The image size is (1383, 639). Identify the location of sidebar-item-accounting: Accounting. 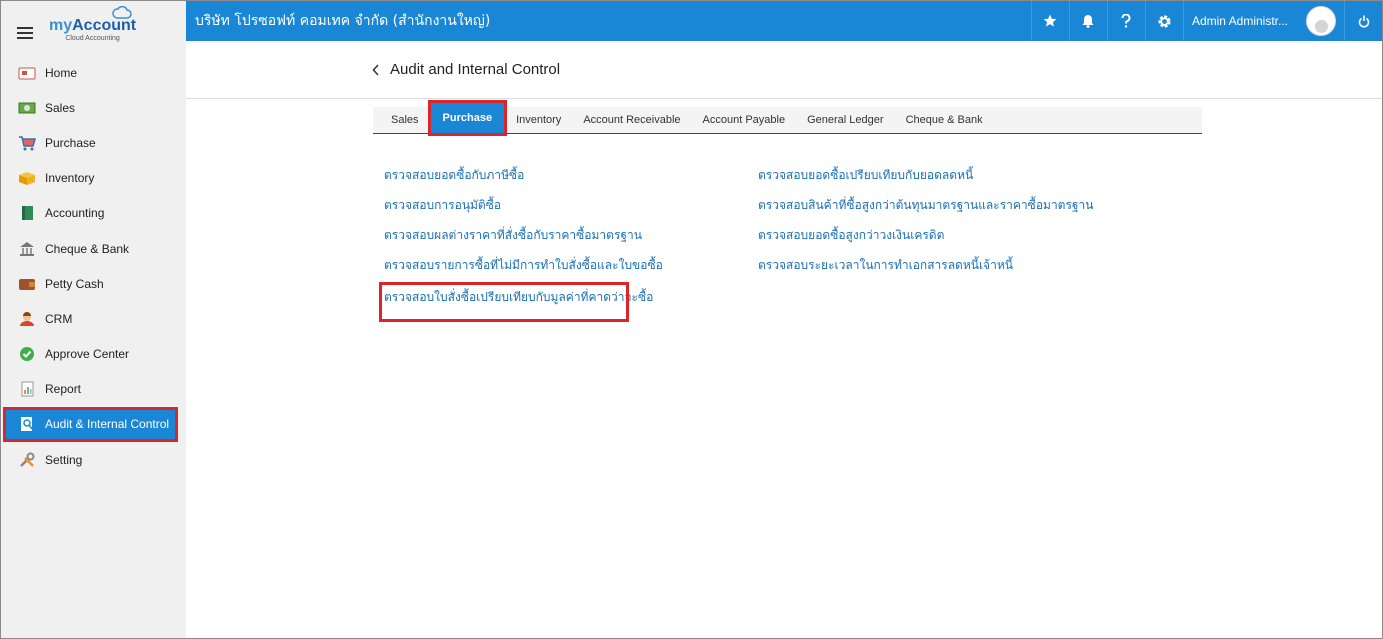
(93, 213).